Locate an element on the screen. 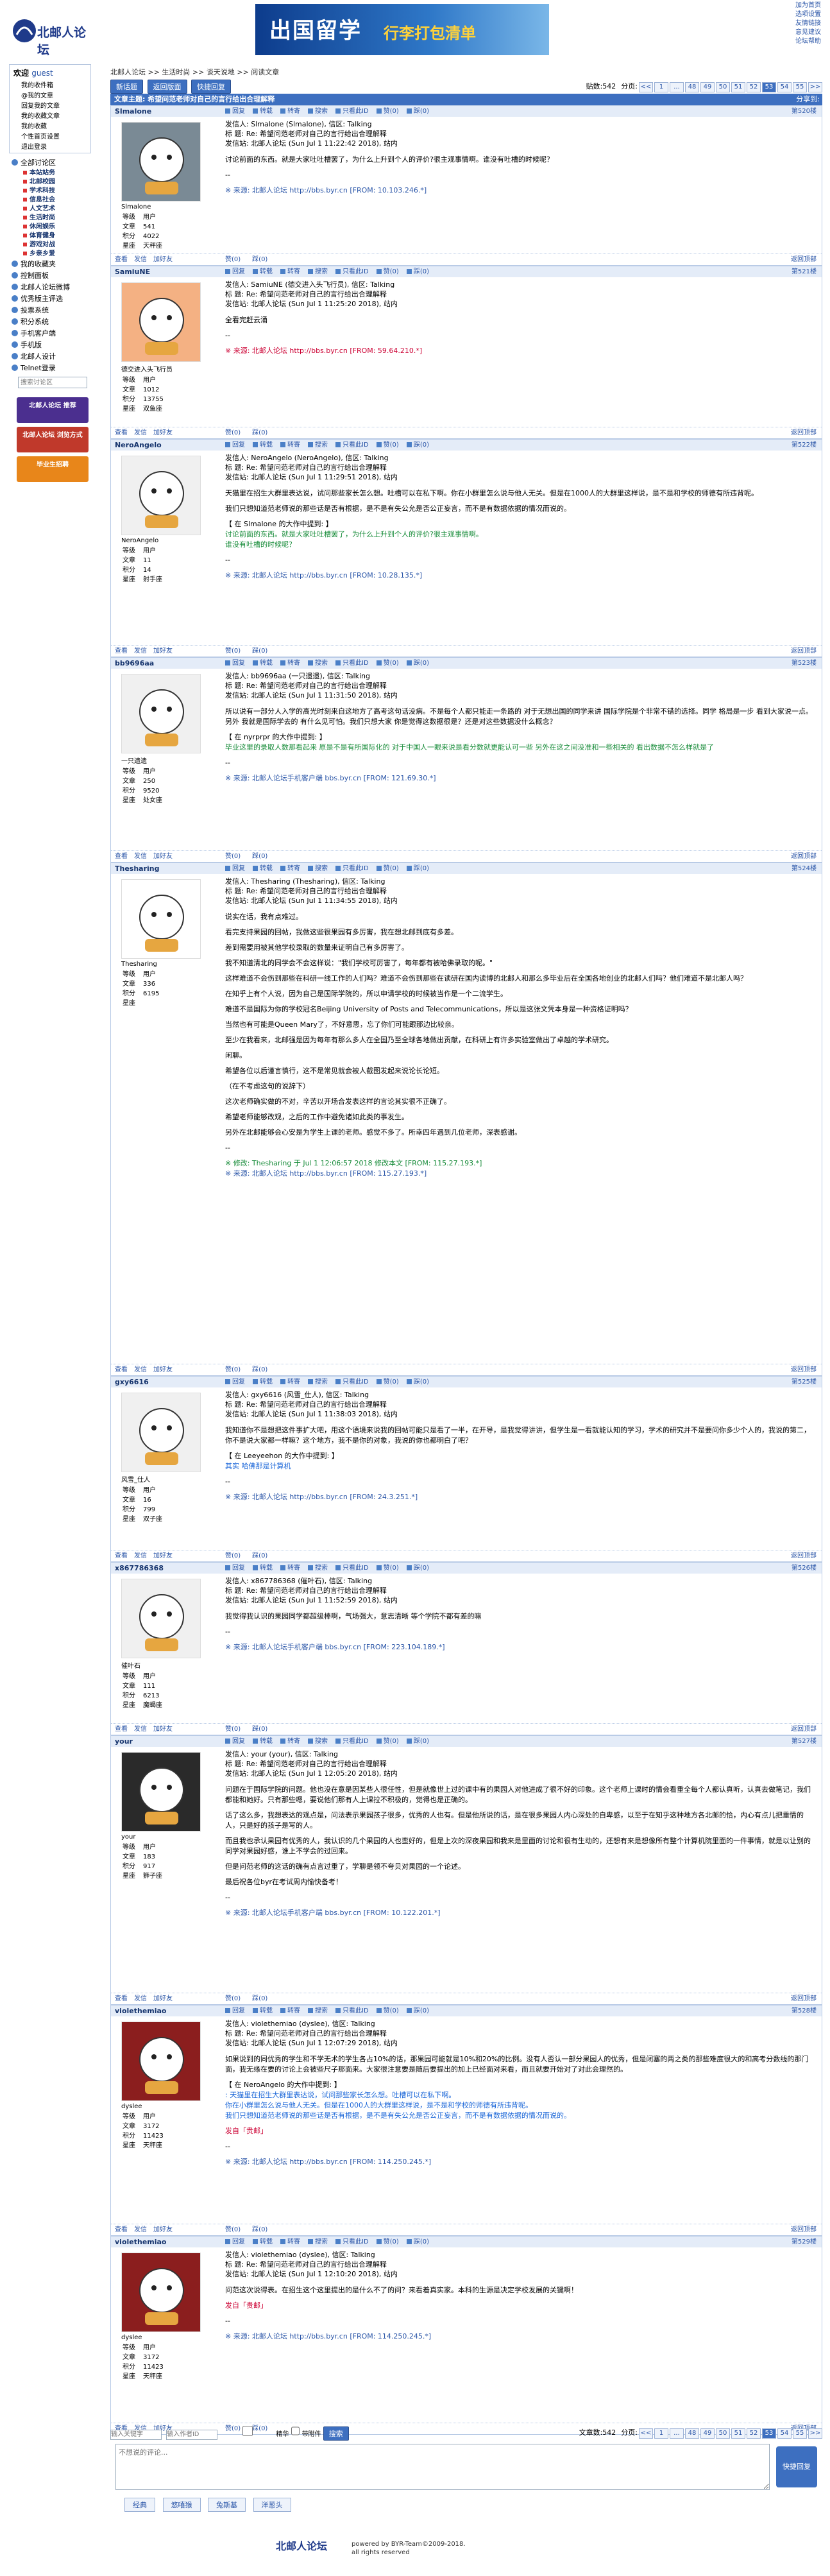  back-board-button: 返回版面 is located at coordinates (167, 87).